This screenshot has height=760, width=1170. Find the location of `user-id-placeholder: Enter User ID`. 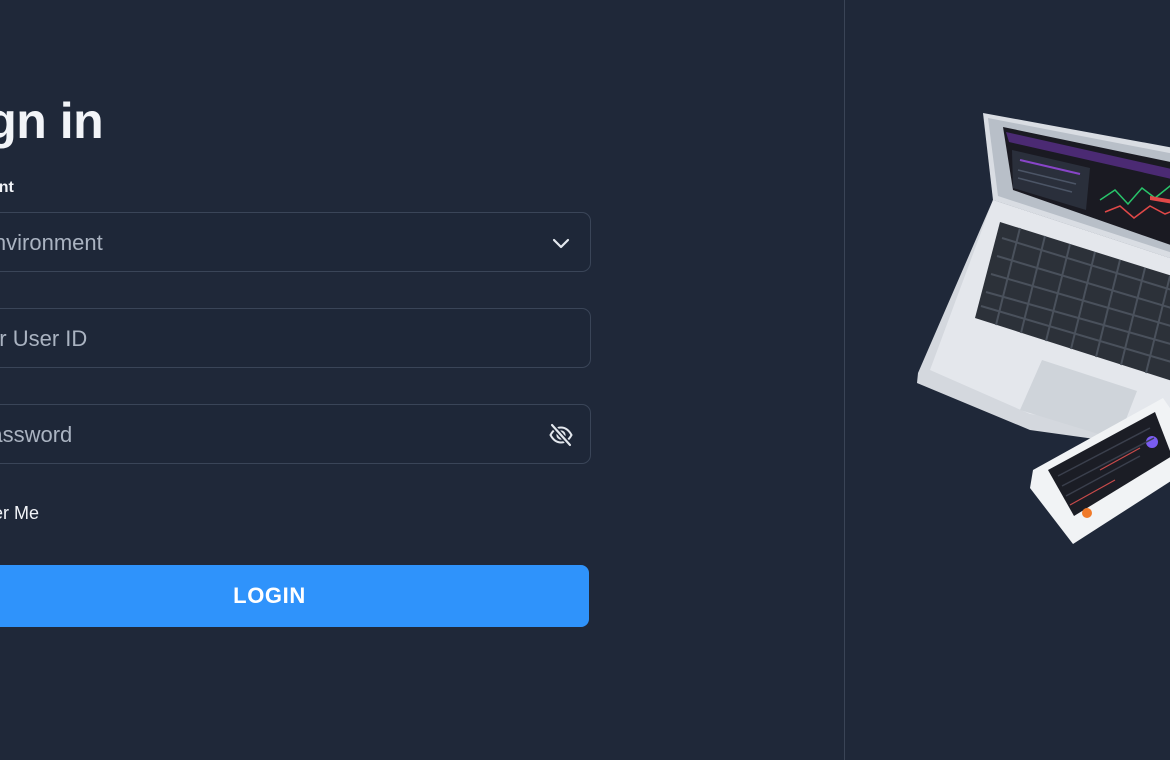

user-id-placeholder: Enter User ID is located at coordinates (44, 338).